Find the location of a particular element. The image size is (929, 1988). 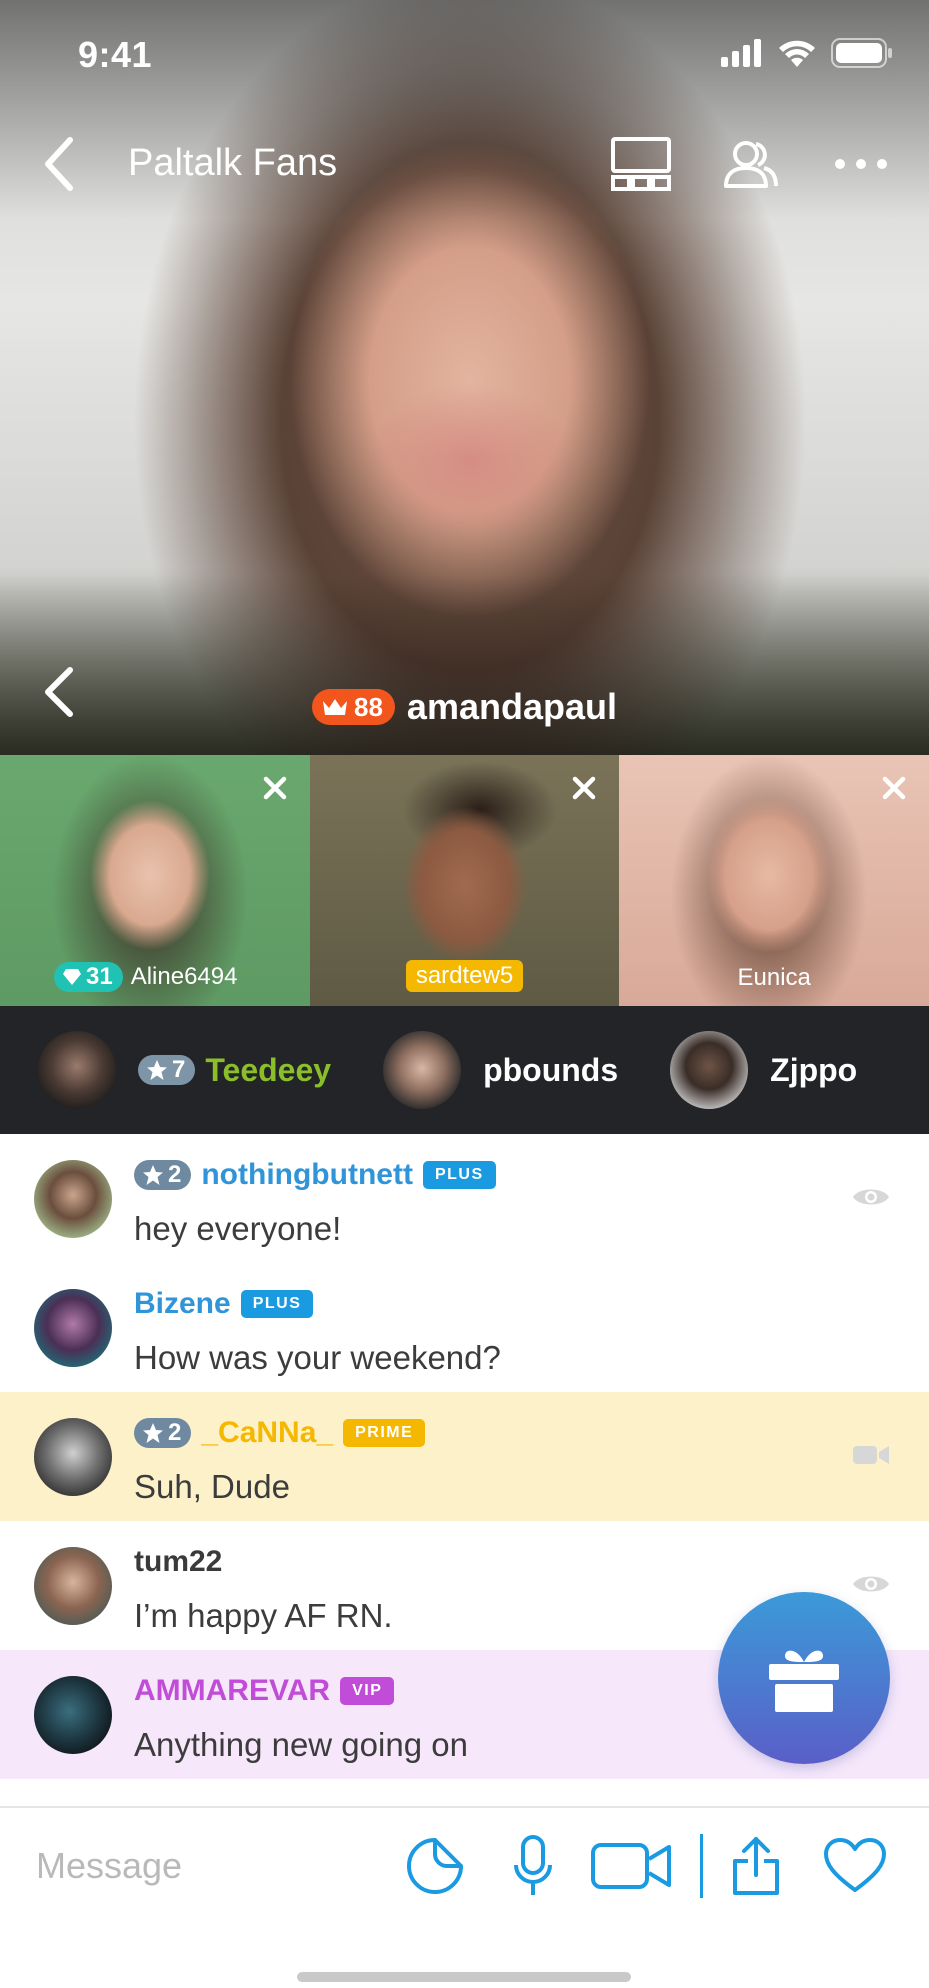

room-header: Paltalk Fans is located at coordinates (464, 165).